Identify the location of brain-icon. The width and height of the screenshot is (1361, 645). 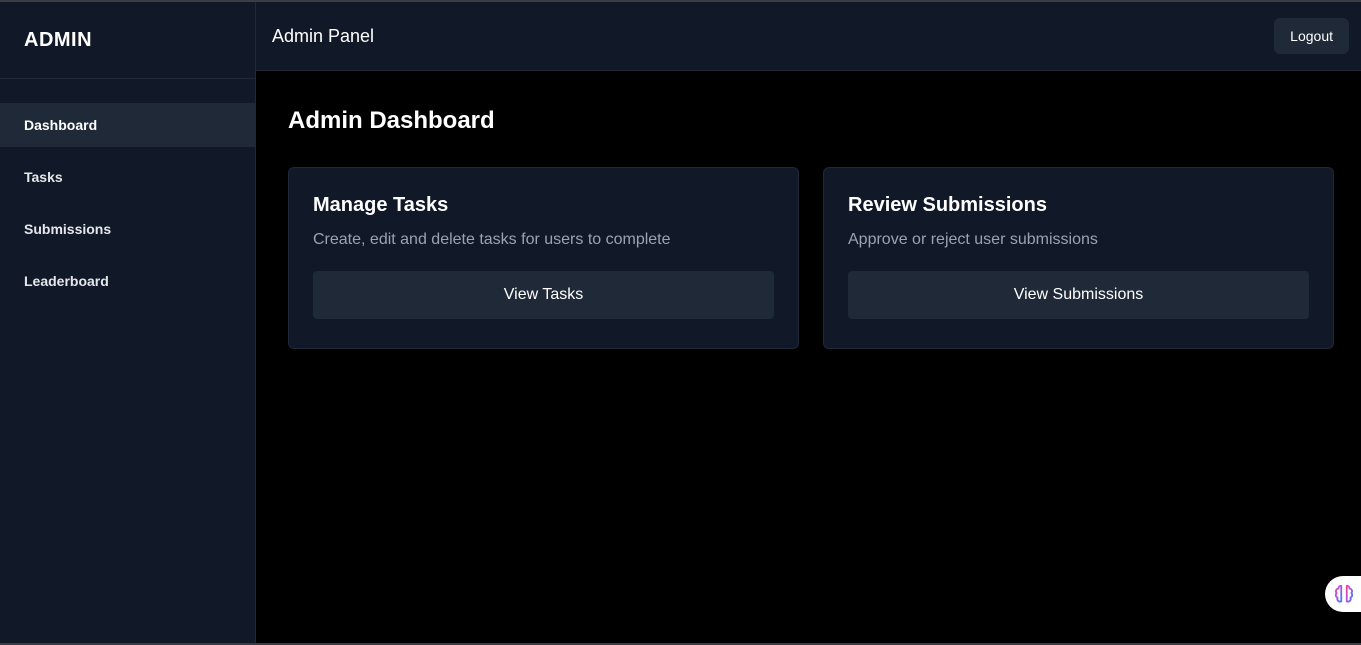
(1344, 593).